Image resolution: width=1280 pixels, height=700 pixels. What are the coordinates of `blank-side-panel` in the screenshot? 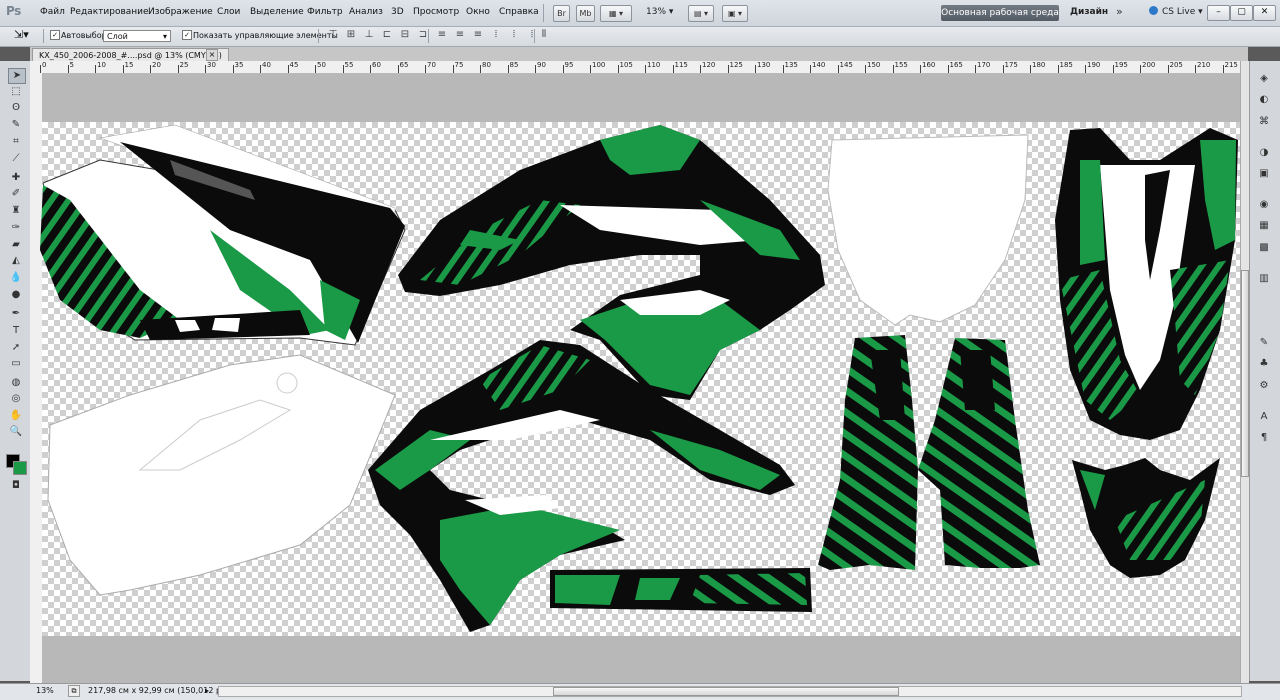 It's located at (221, 475).